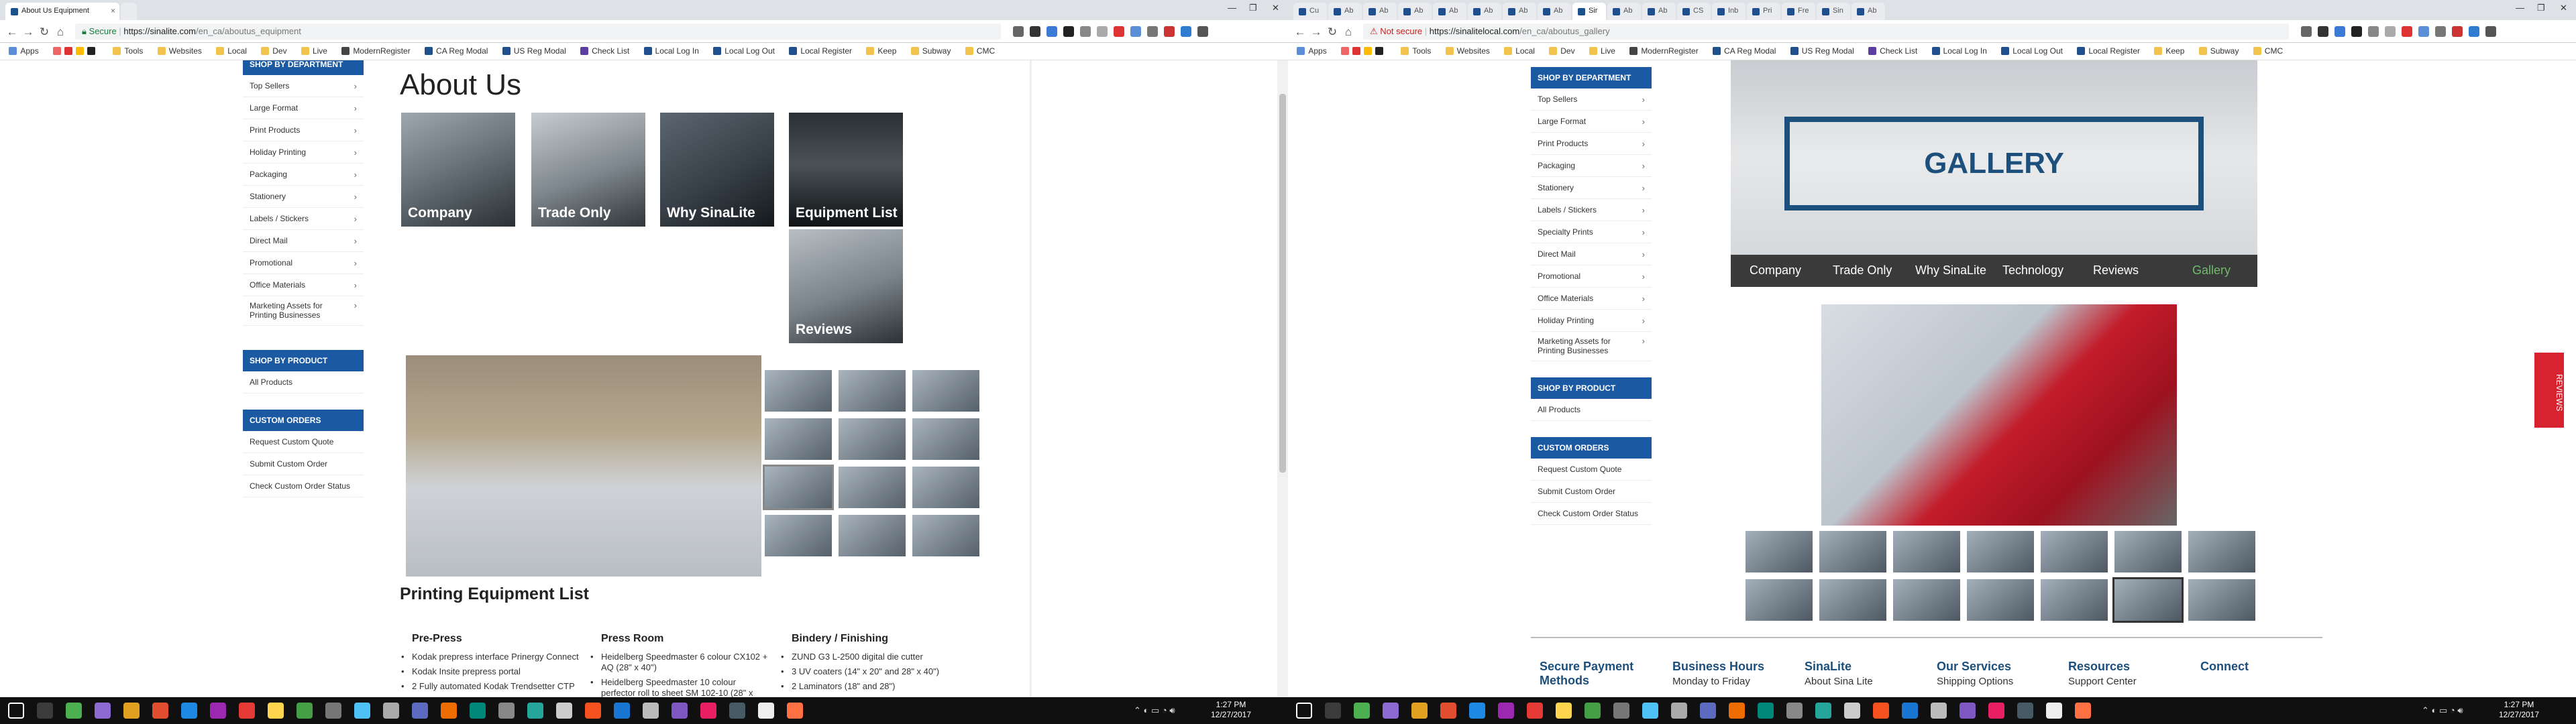 Image resolution: width=2576 pixels, height=724 pixels. Describe the element at coordinates (1602, 51) in the screenshot. I see `bookmark-live: Live` at that location.